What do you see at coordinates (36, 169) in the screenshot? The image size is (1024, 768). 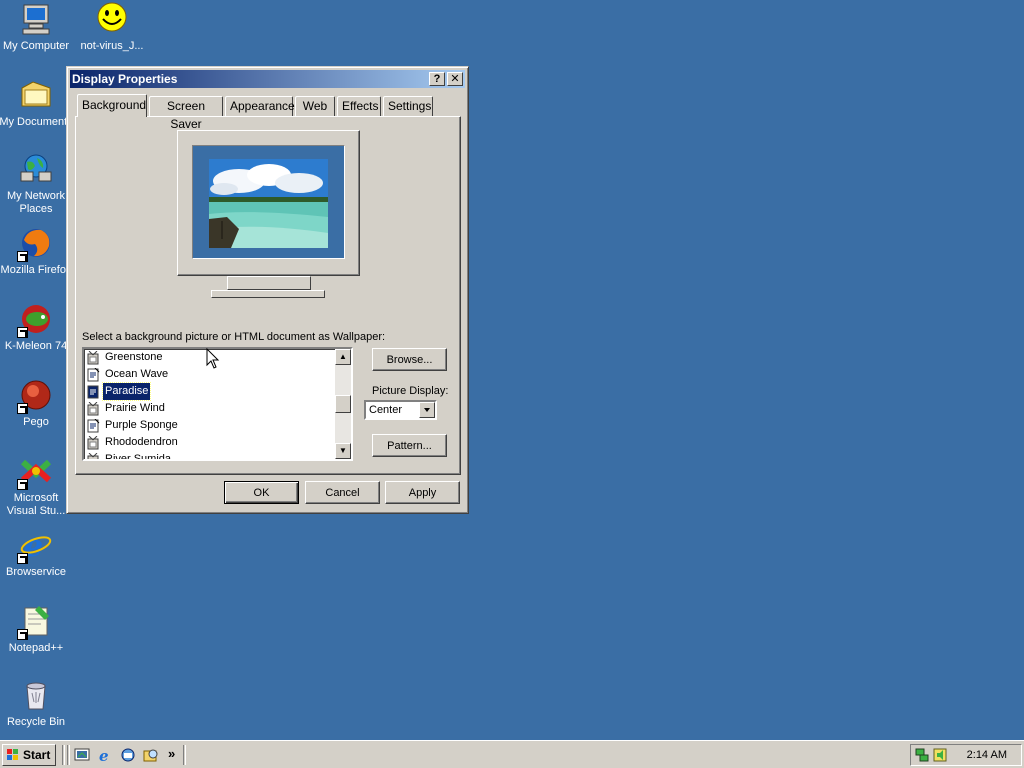 I see `network-icon` at bounding box center [36, 169].